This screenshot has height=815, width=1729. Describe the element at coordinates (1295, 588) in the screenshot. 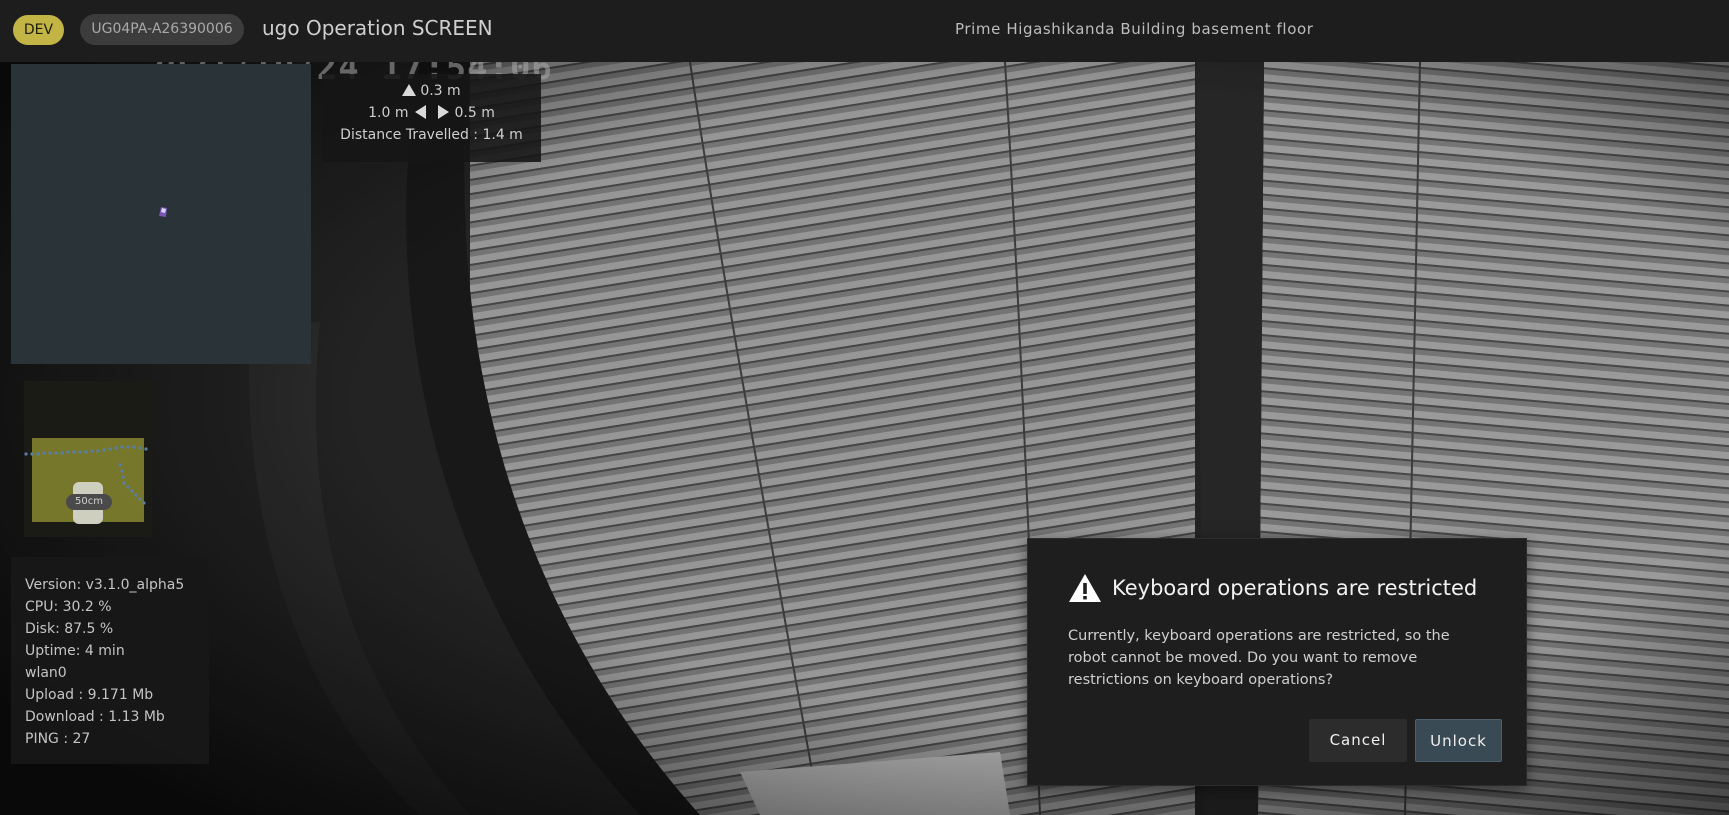

I see `dialog-title: Keyboard operations are restricted` at that location.